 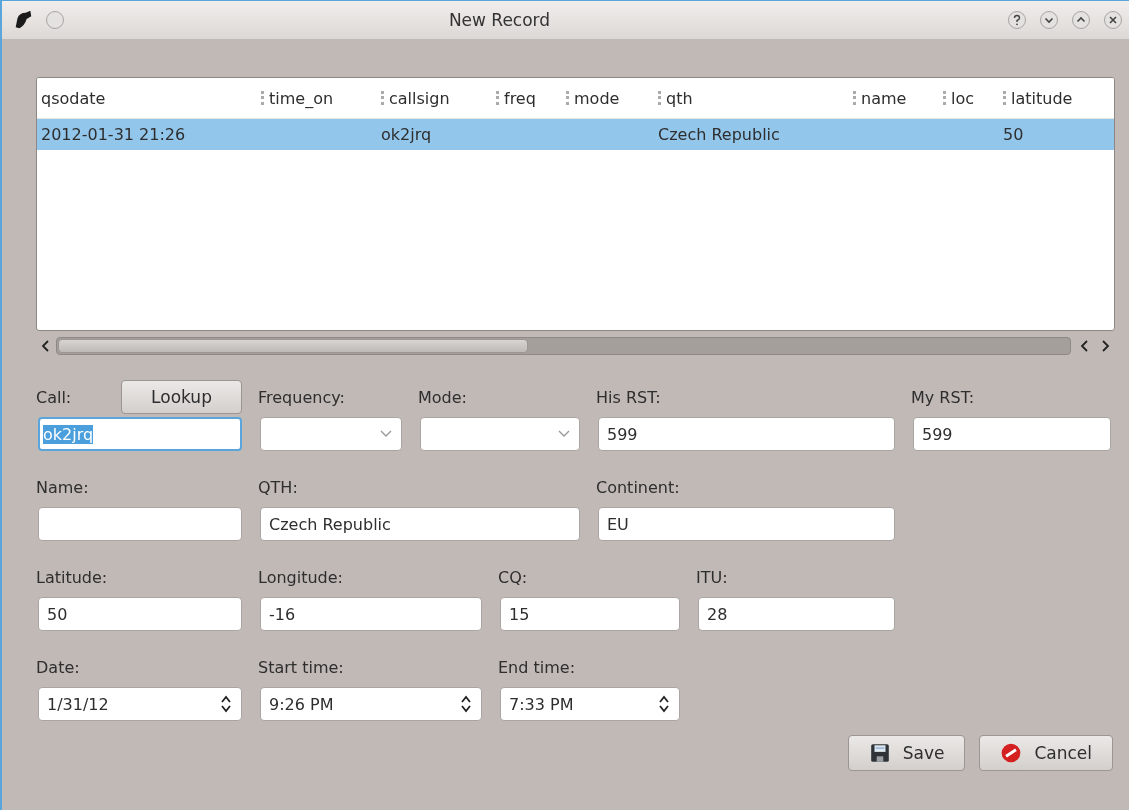 What do you see at coordinates (499, 20) in the screenshot?
I see `window-title: New Record` at bounding box center [499, 20].